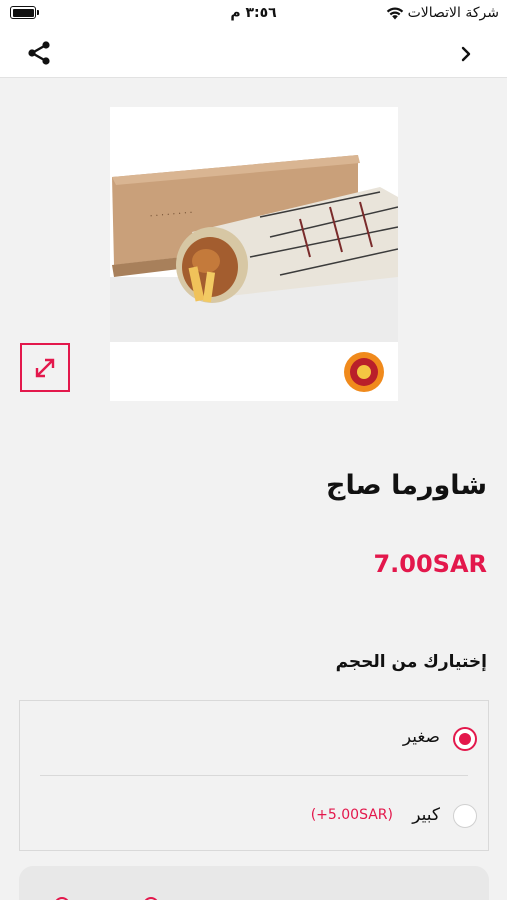  What do you see at coordinates (421, 737) in the screenshot?
I see `option-label: صغير` at bounding box center [421, 737].